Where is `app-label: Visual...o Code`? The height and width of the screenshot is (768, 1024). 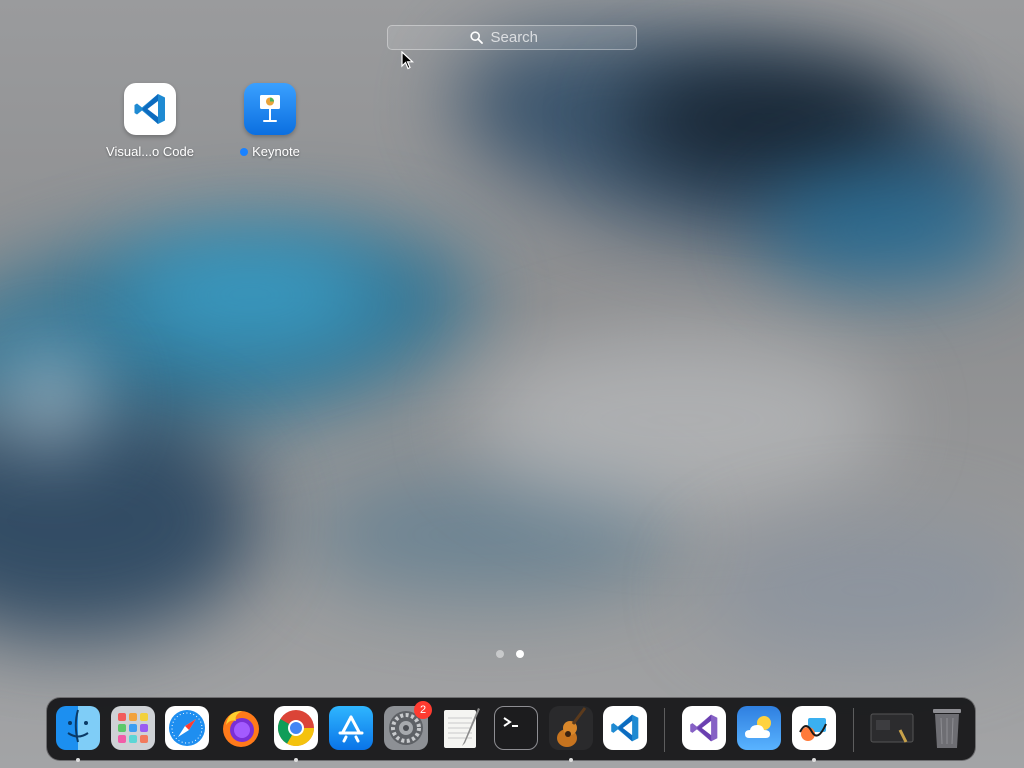
app-label: Visual...o Code is located at coordinates (150, 151).